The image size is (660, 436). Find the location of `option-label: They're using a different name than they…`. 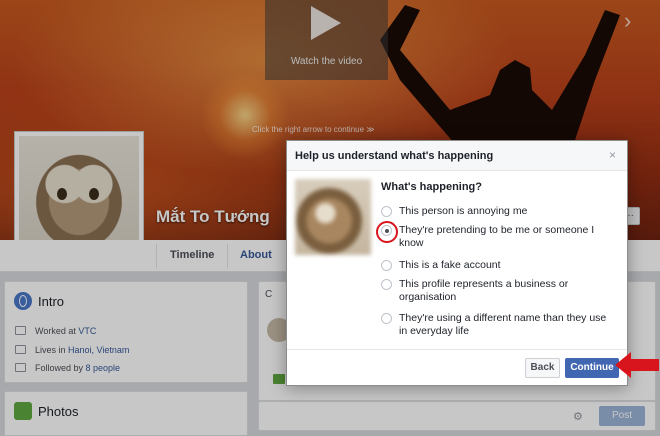

option-label: They're using a different name than they… is located at coordinates (503, 324).